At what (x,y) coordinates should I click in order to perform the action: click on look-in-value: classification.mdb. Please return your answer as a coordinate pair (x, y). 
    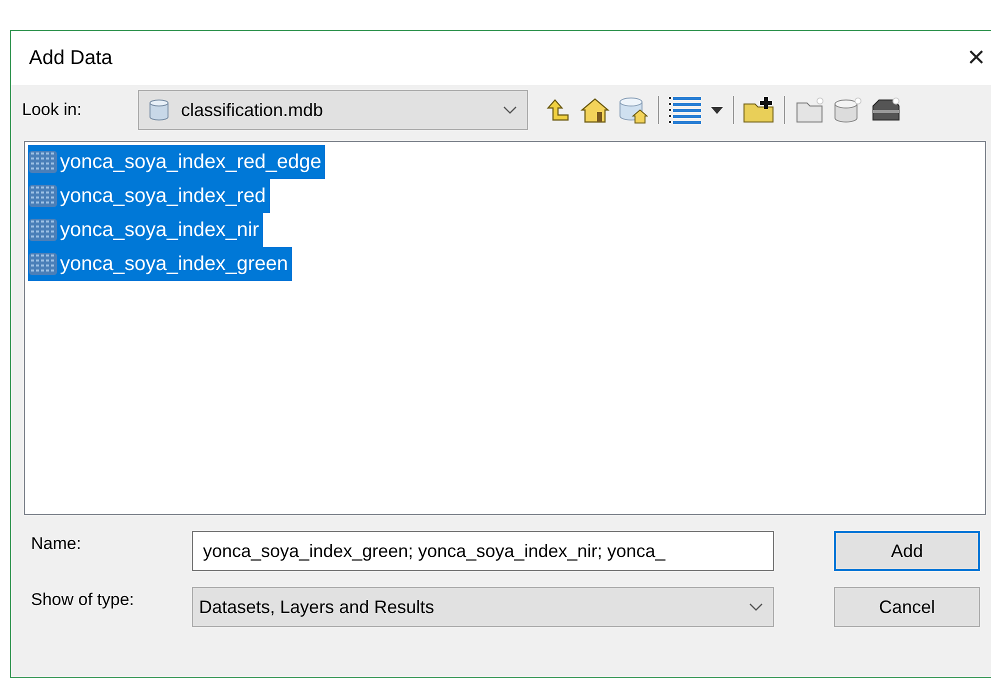
    Looking at the image, I should click on (252, 110).